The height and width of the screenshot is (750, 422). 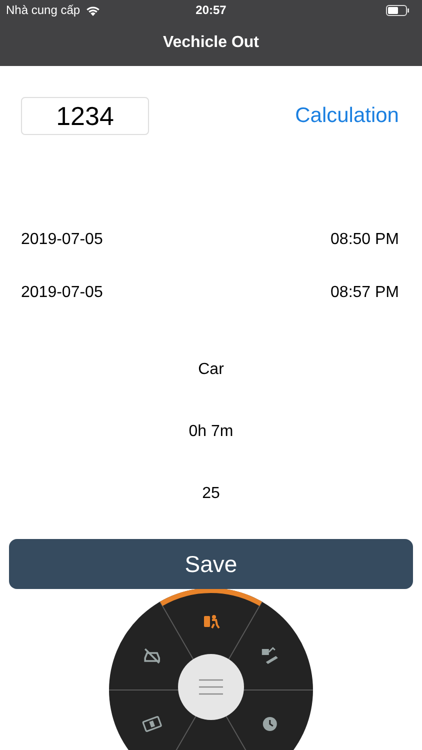 I want to click on menu-icon, so click(x=211, y=687).